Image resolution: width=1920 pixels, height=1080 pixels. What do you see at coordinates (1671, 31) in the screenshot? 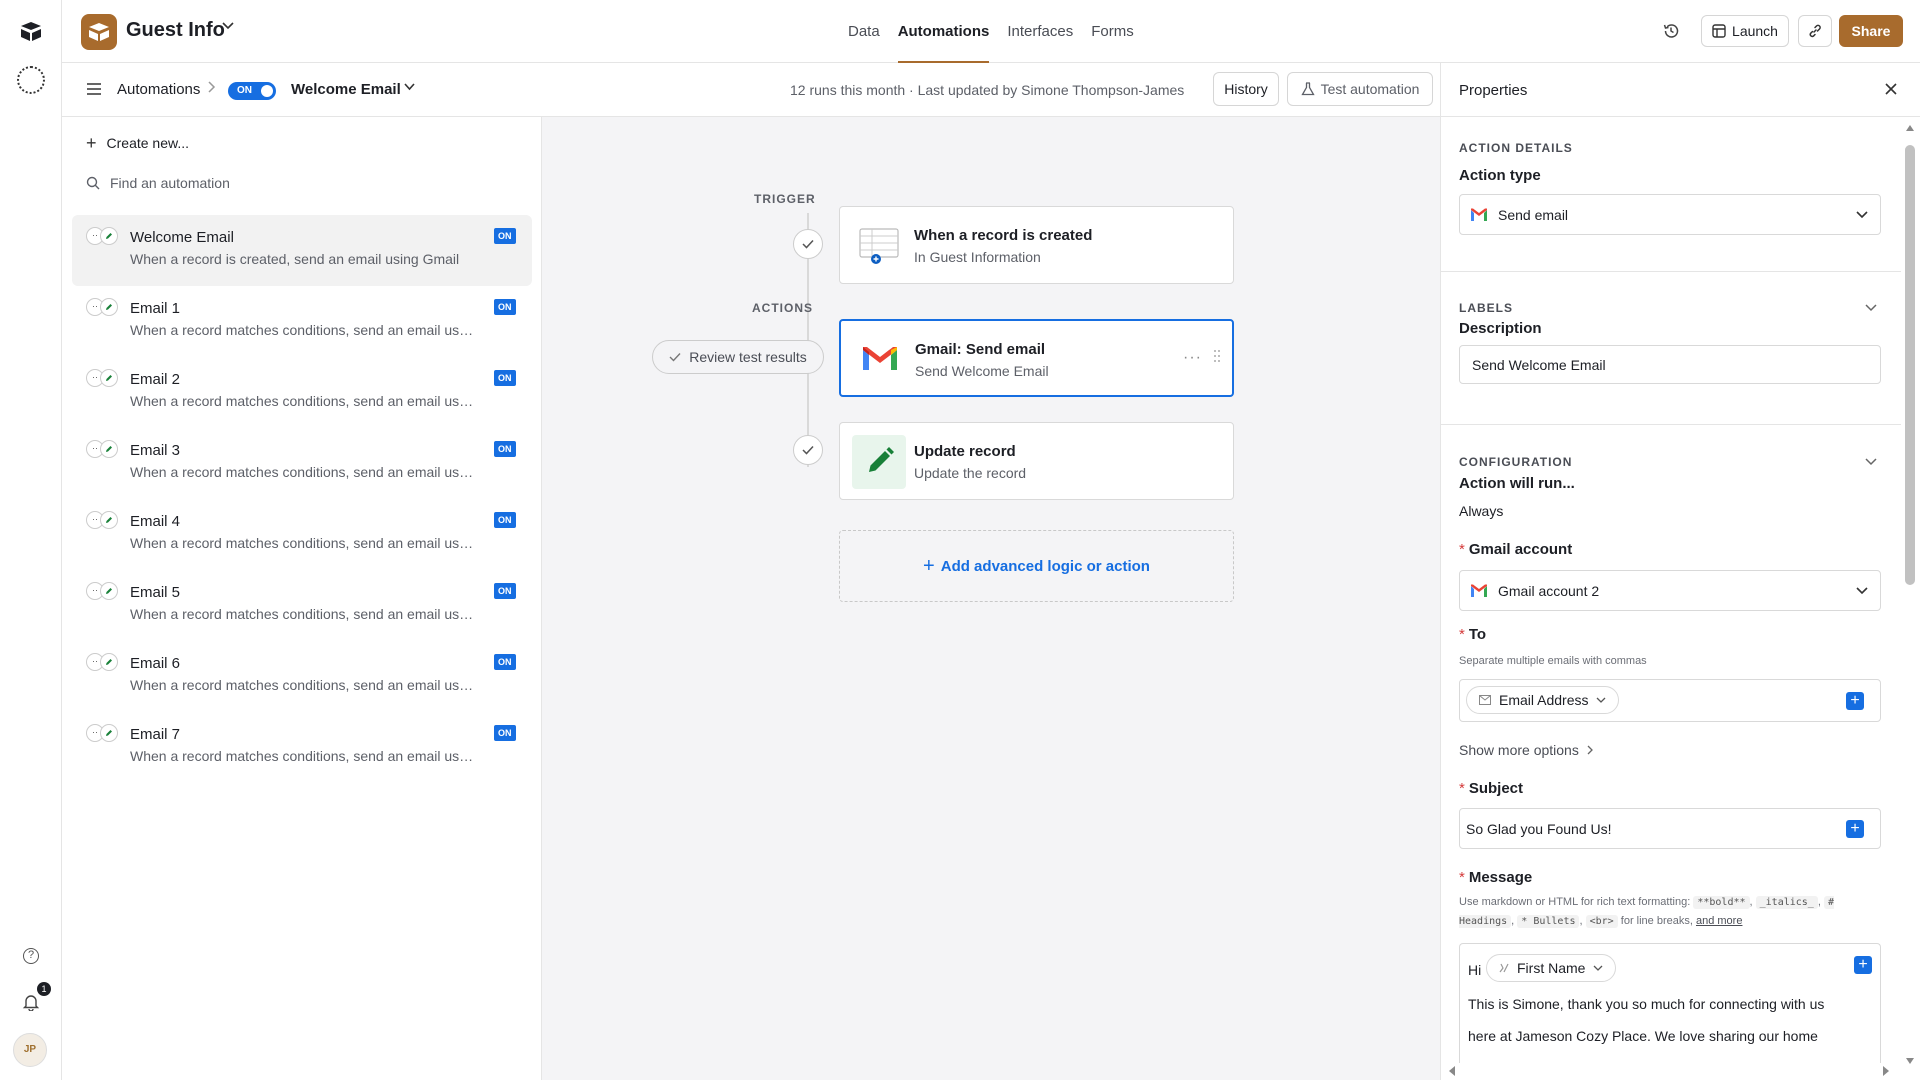
I see `revision-history-icon` at bounding box center [1671, 31].